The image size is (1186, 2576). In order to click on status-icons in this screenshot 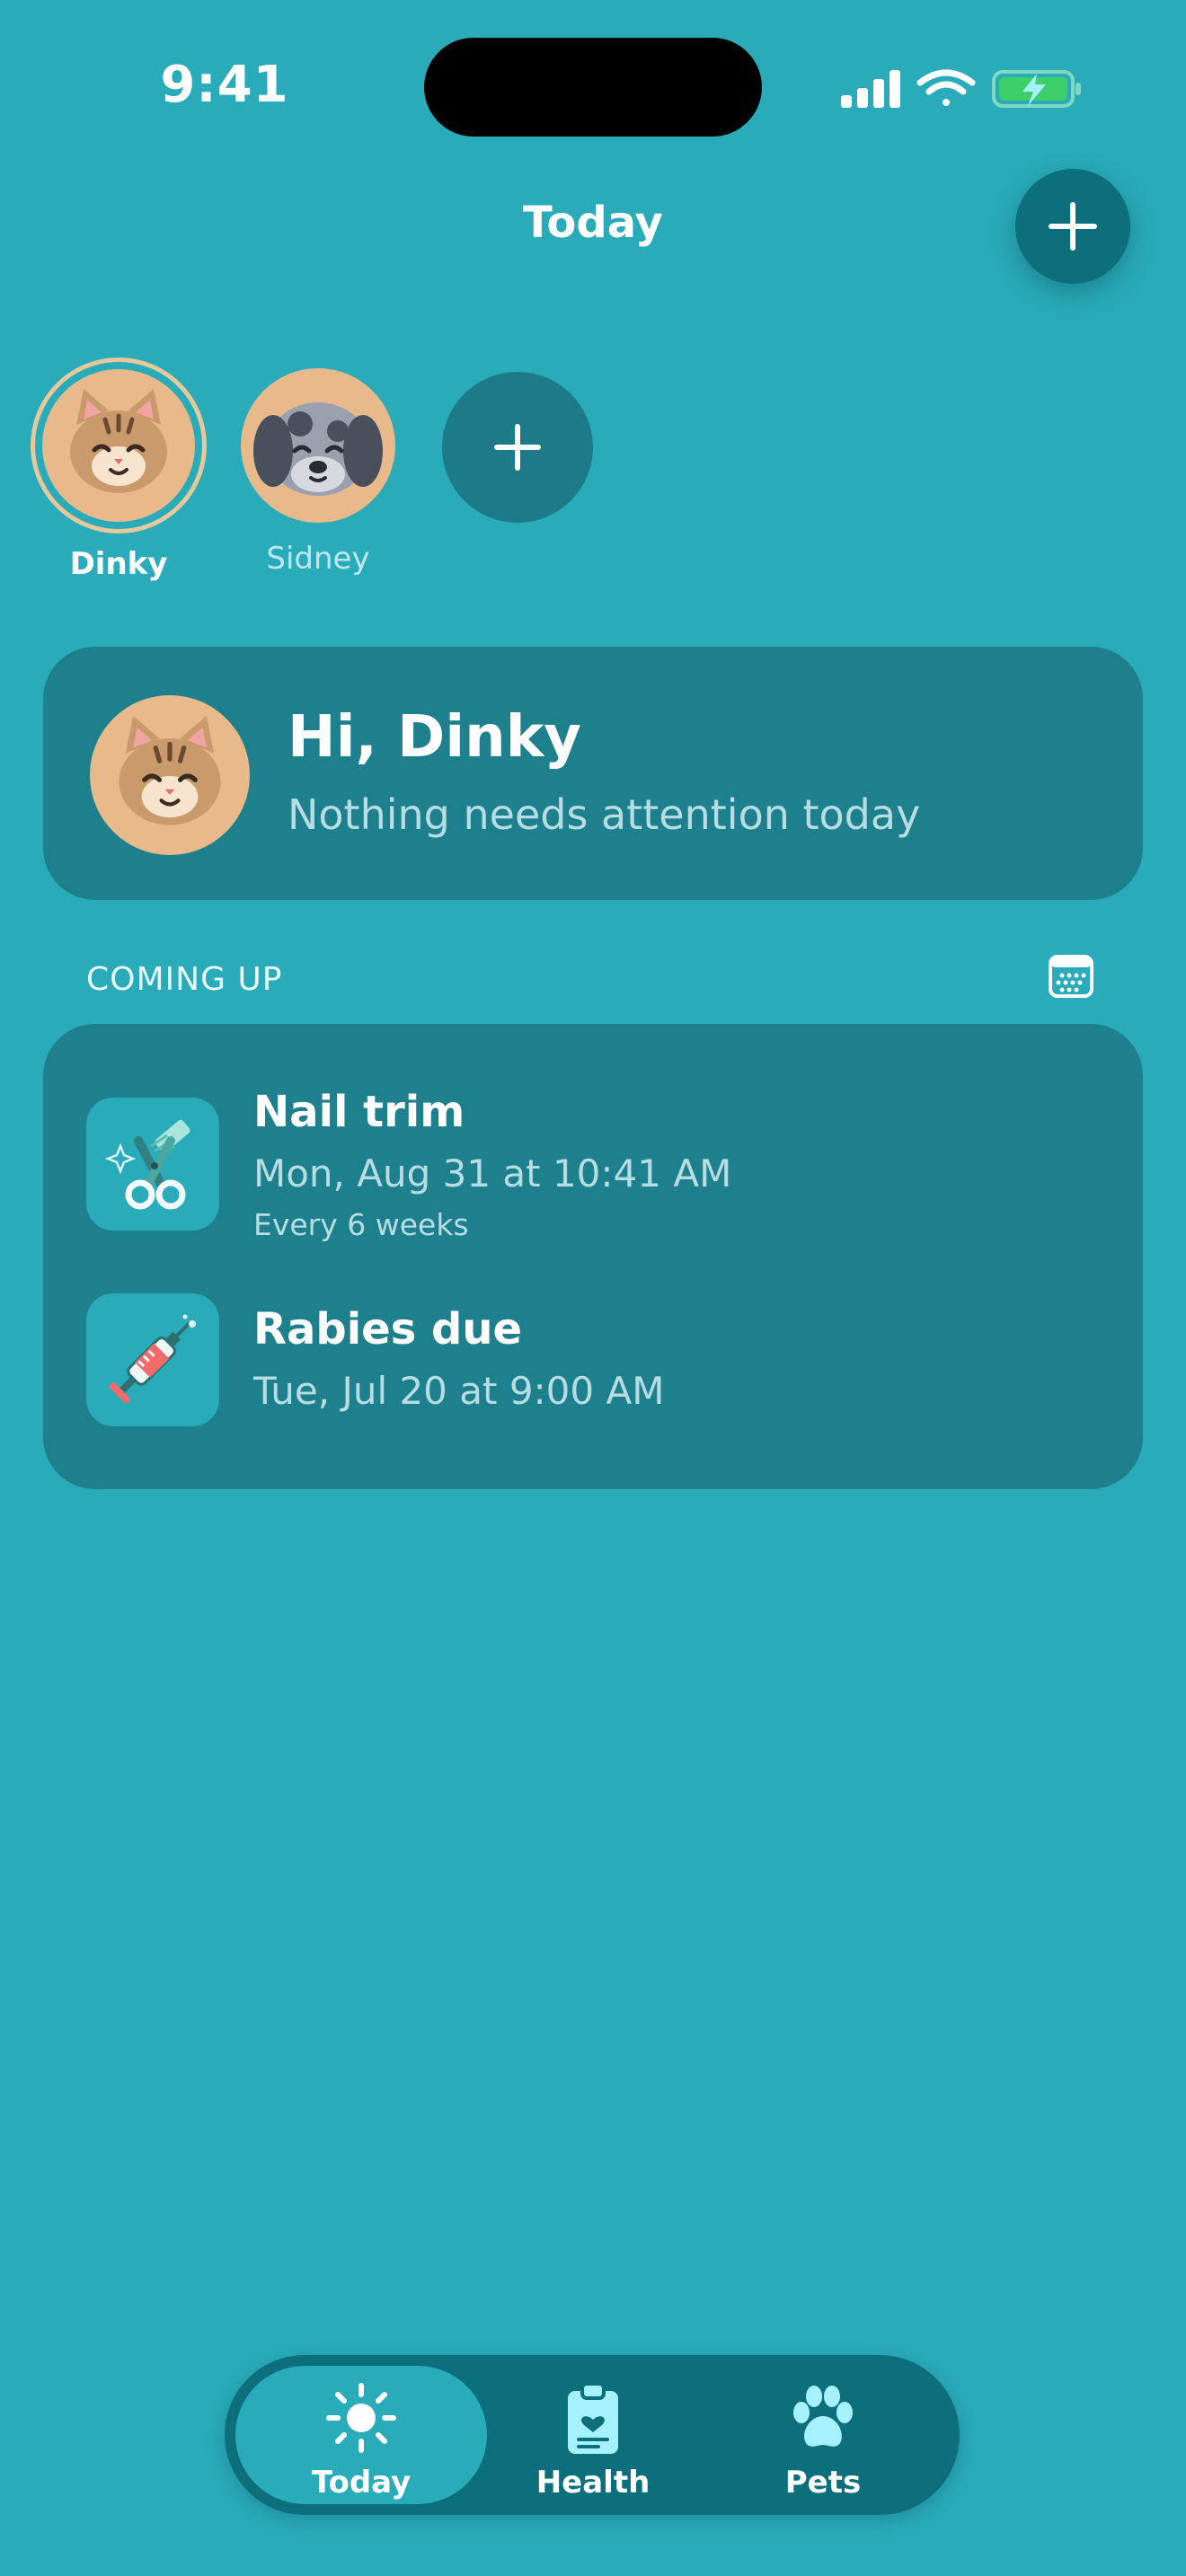, I will do `click(961, 88)`.